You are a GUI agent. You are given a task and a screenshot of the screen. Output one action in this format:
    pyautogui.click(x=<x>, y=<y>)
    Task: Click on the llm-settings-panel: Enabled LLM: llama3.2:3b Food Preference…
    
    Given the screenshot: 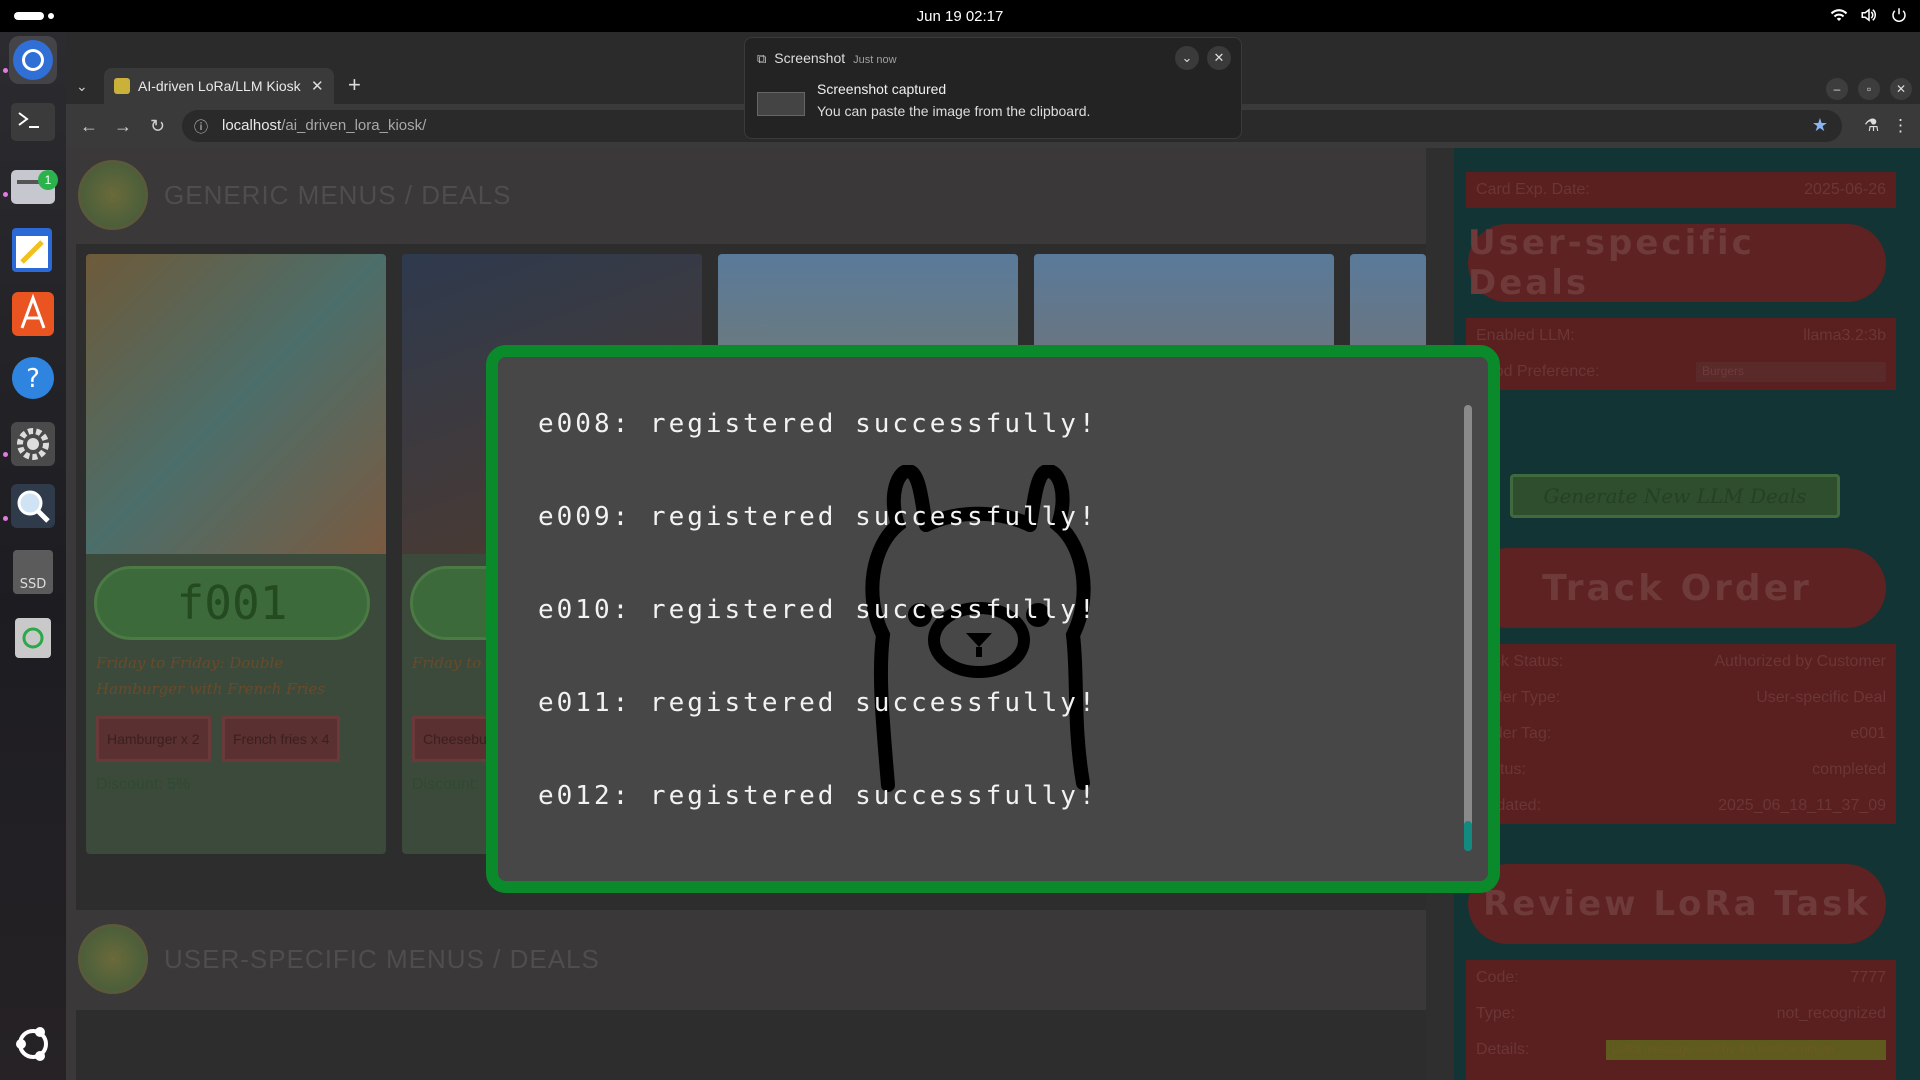 What is the action you would take?
    pyautogui.click(x=1681, y=354)
    